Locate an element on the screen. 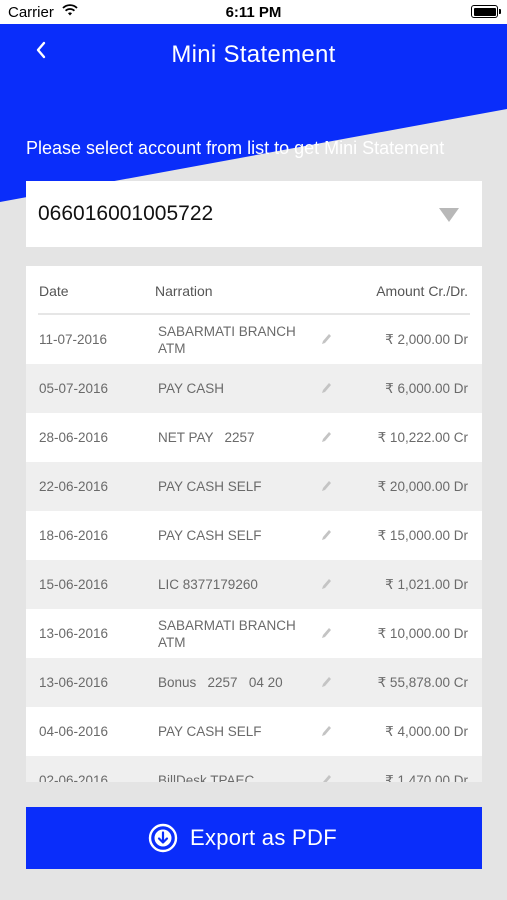 The image size is (507, 900). row-amount: ₹ 2,000.00 Dr is located at coordinates (426, 339).